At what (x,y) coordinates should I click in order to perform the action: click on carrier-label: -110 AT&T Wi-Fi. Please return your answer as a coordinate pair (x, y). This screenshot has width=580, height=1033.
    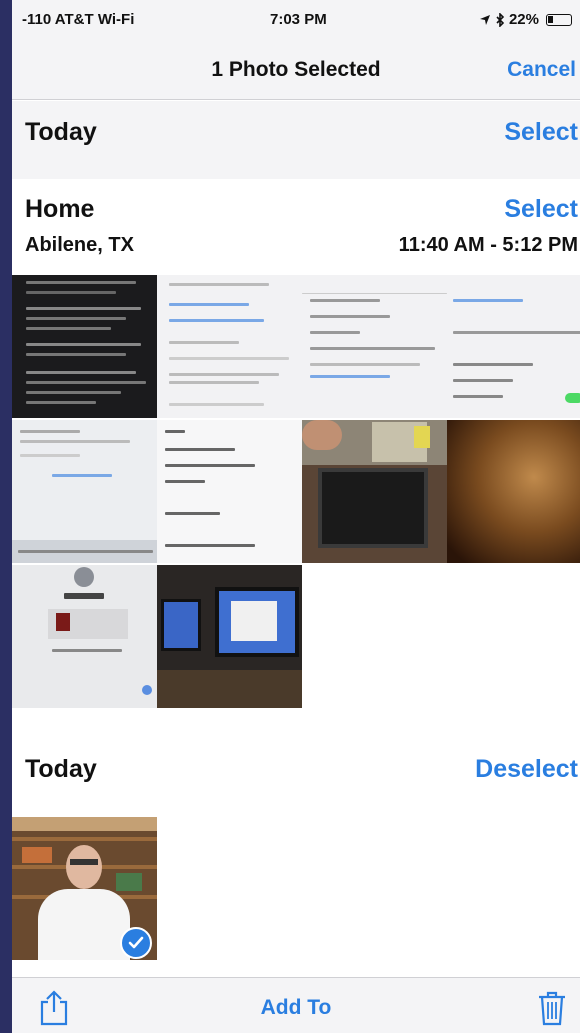
    Looking at the image, I should click on (78, 19).